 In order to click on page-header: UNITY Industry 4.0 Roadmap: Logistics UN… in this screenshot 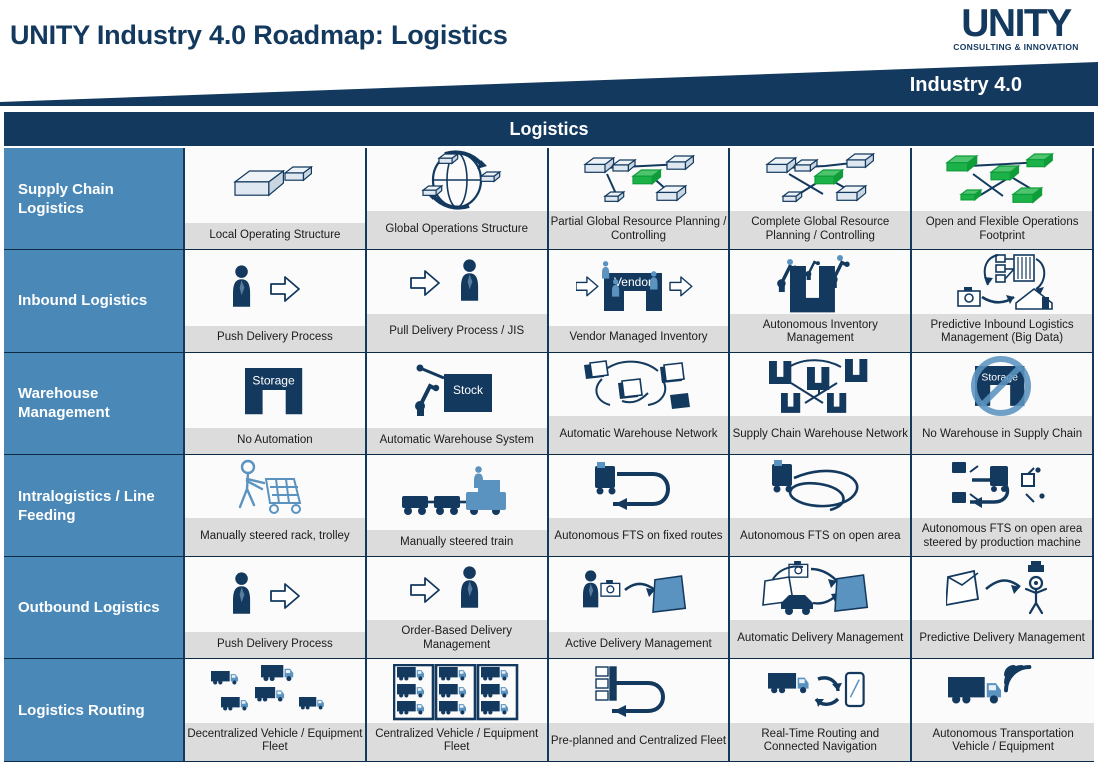, I will do `click(549, 55)`.